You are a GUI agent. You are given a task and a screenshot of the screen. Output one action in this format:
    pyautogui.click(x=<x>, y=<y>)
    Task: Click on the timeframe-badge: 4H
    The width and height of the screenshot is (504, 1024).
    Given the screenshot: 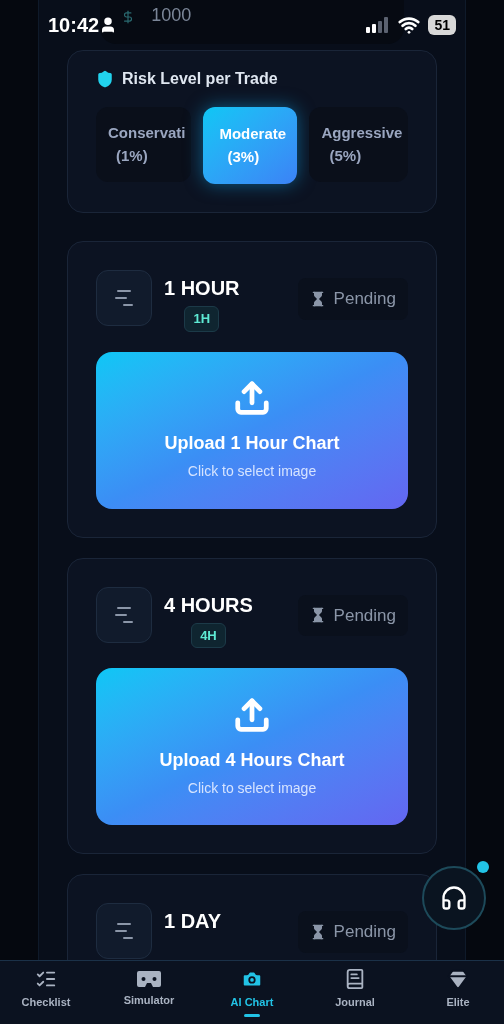 What is the action you would take?
    pyautogui.click(x=208, y=635)
    